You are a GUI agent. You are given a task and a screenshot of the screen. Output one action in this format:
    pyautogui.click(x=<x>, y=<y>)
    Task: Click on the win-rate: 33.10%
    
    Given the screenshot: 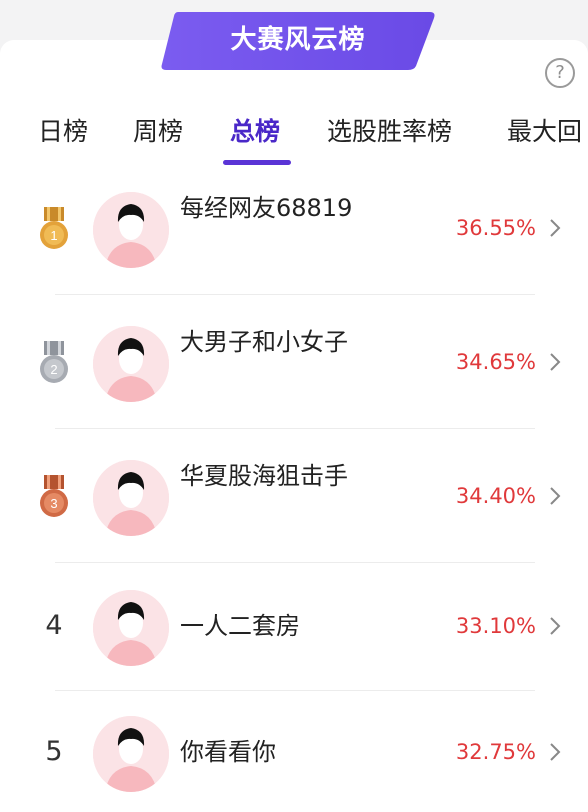 What is the action you would take?
    pyautogui.click(x=495, y=626)
    